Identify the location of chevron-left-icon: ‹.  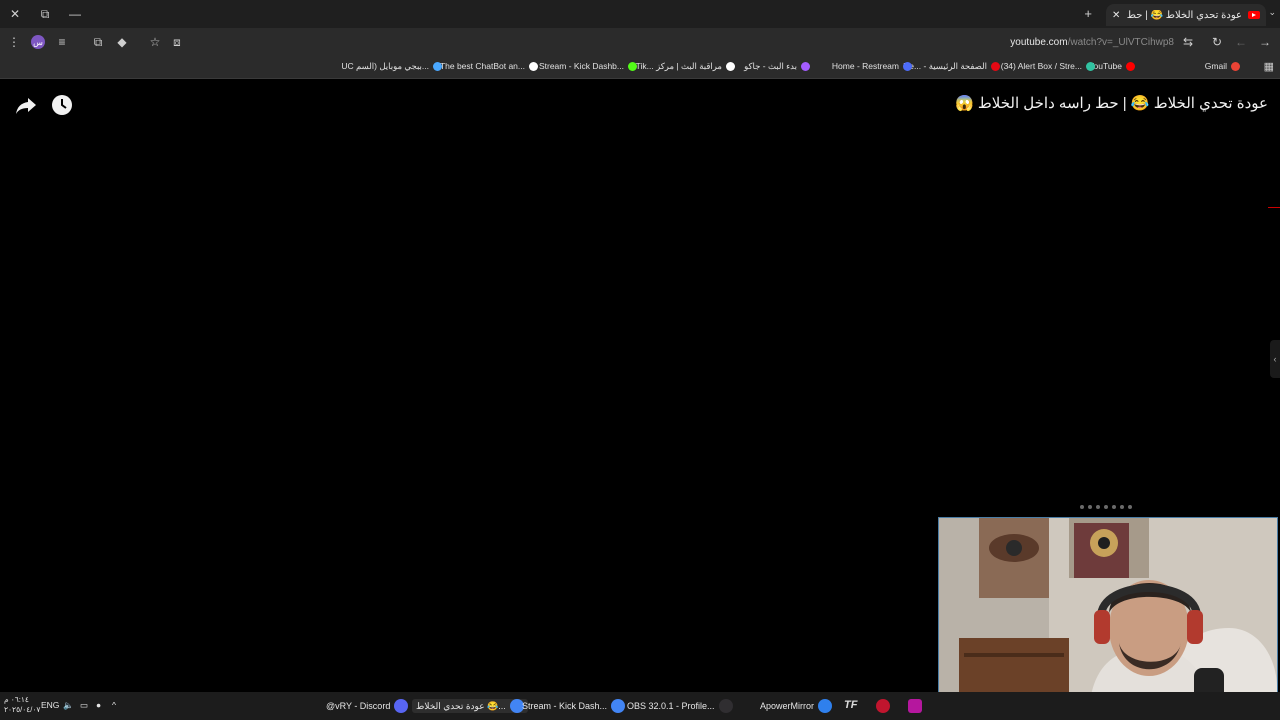
(1275, 359).